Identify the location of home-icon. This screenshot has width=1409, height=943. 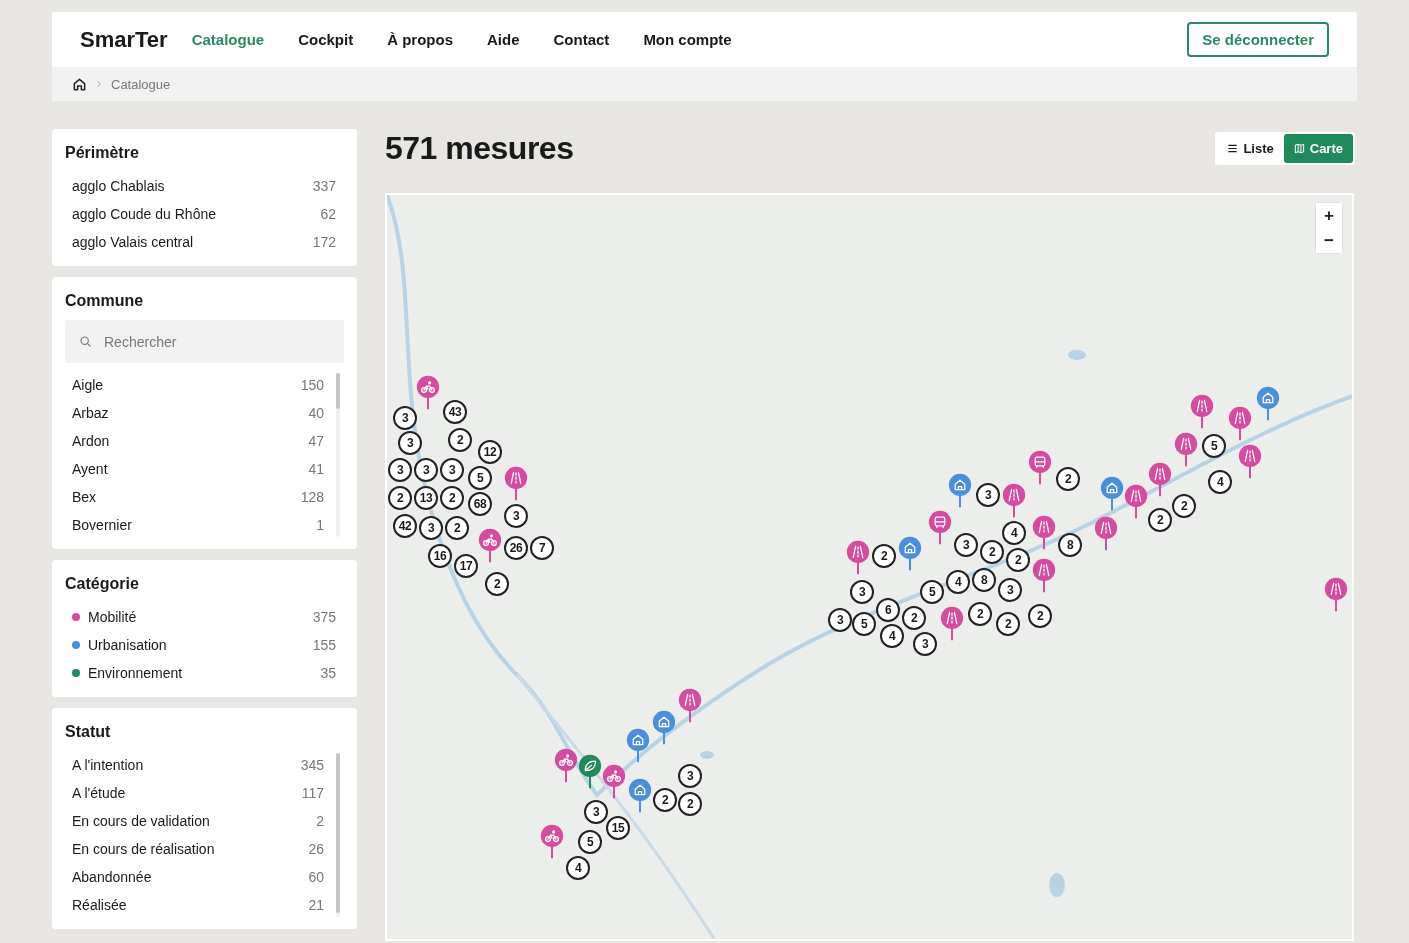
(79, 84).